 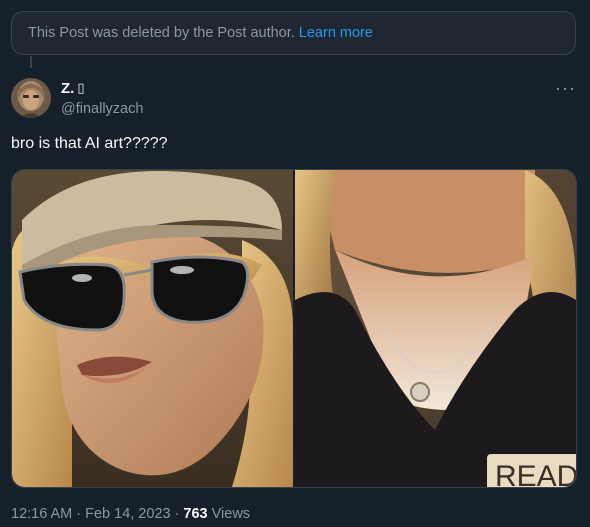 I want to click on views-label: Views, so click(x=231, y=514).